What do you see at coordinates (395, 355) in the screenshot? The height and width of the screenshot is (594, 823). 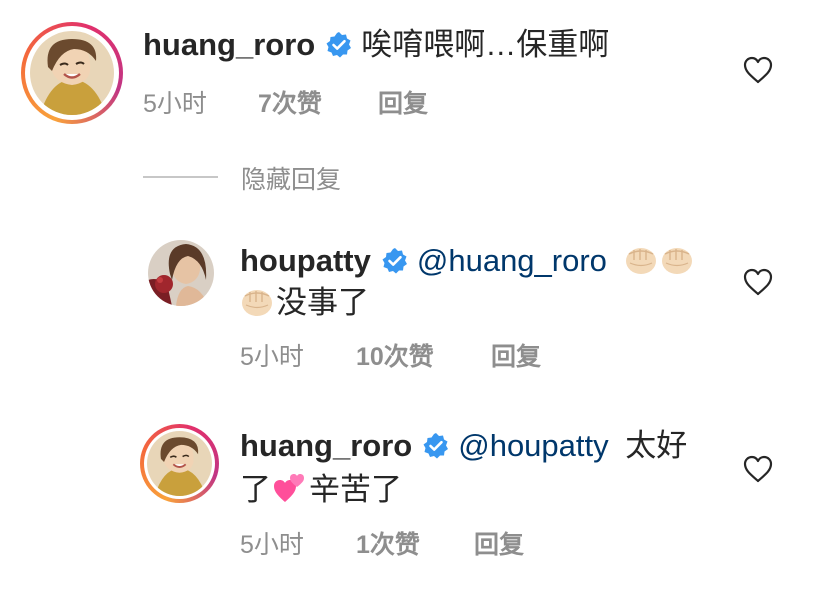 I see `like-count: 10次赞` at bounding box center [395, 355].